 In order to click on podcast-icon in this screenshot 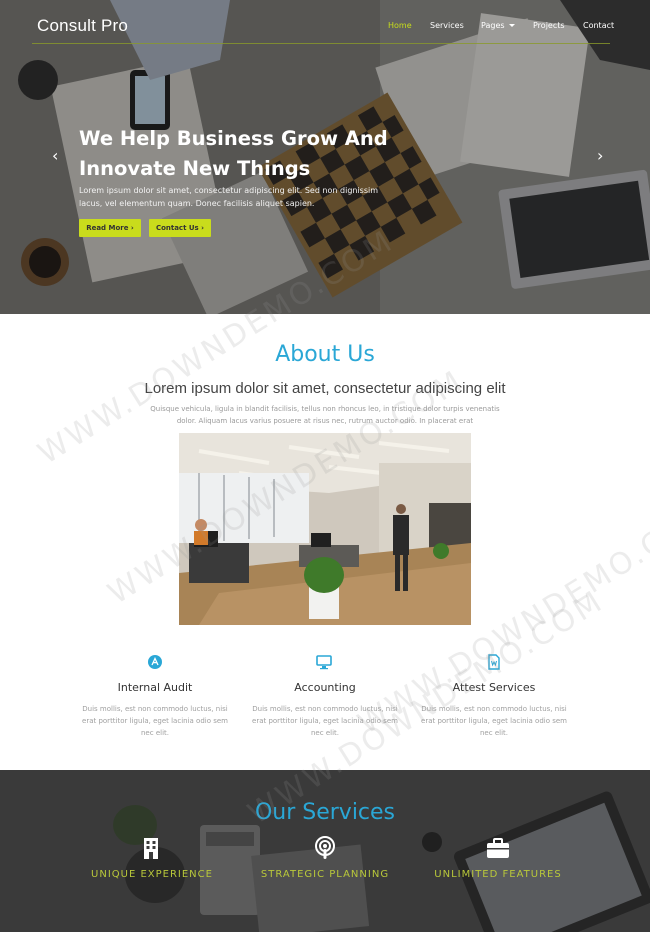, I will do `click(325, 847)`.